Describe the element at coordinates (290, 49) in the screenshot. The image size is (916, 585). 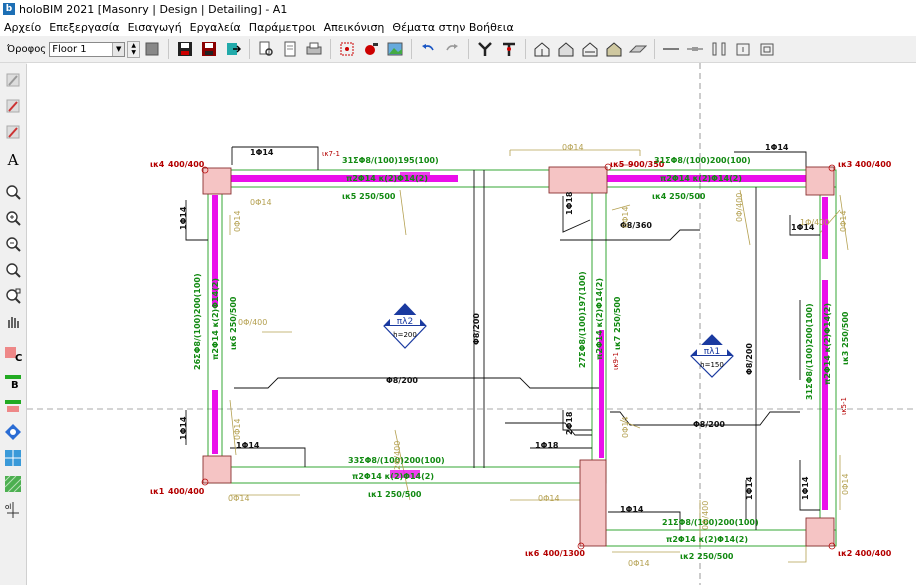
I see `preview-icon` at that location.